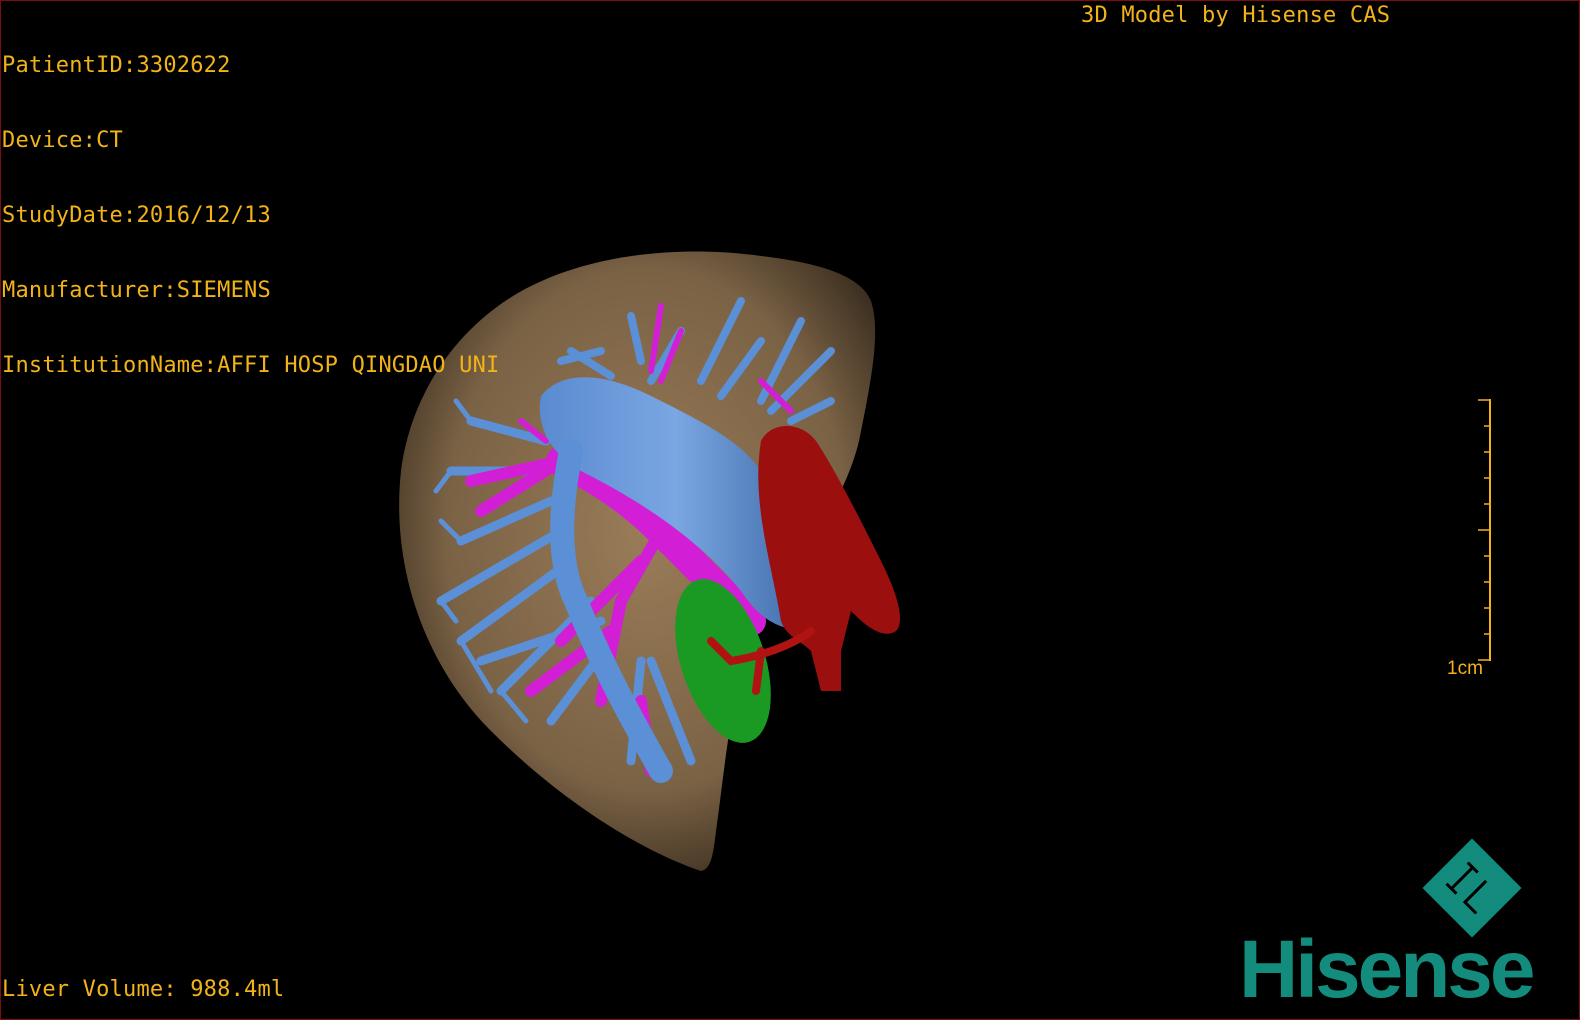 Image resolution: width=1580 pixels, height=1020 pixels. Describe the element at coordinates (136, 215) in the screenshot. I see `study-date-text: StudyDate:2016/12/13` at that location.